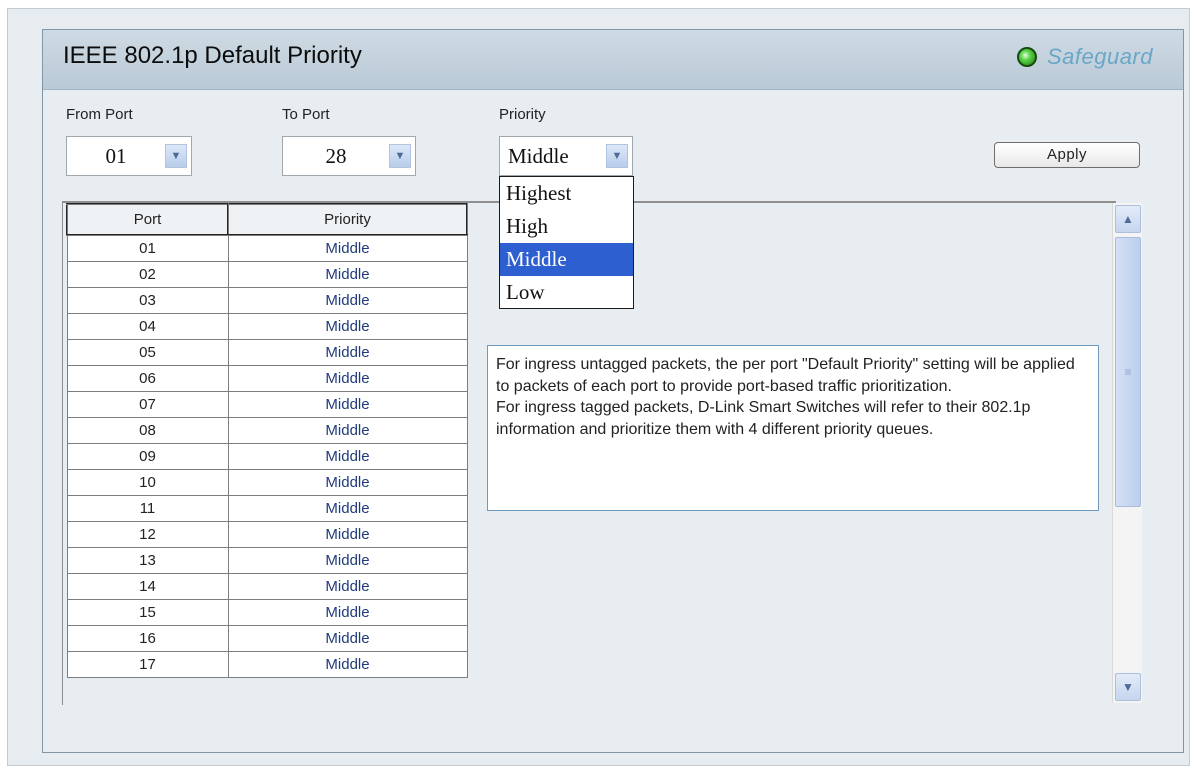 The image size is (1195, 771). What do you see at coordinates (116, 155) in the screenshot?
I see `from-port-value: 01` at bounding box center [116, 155].